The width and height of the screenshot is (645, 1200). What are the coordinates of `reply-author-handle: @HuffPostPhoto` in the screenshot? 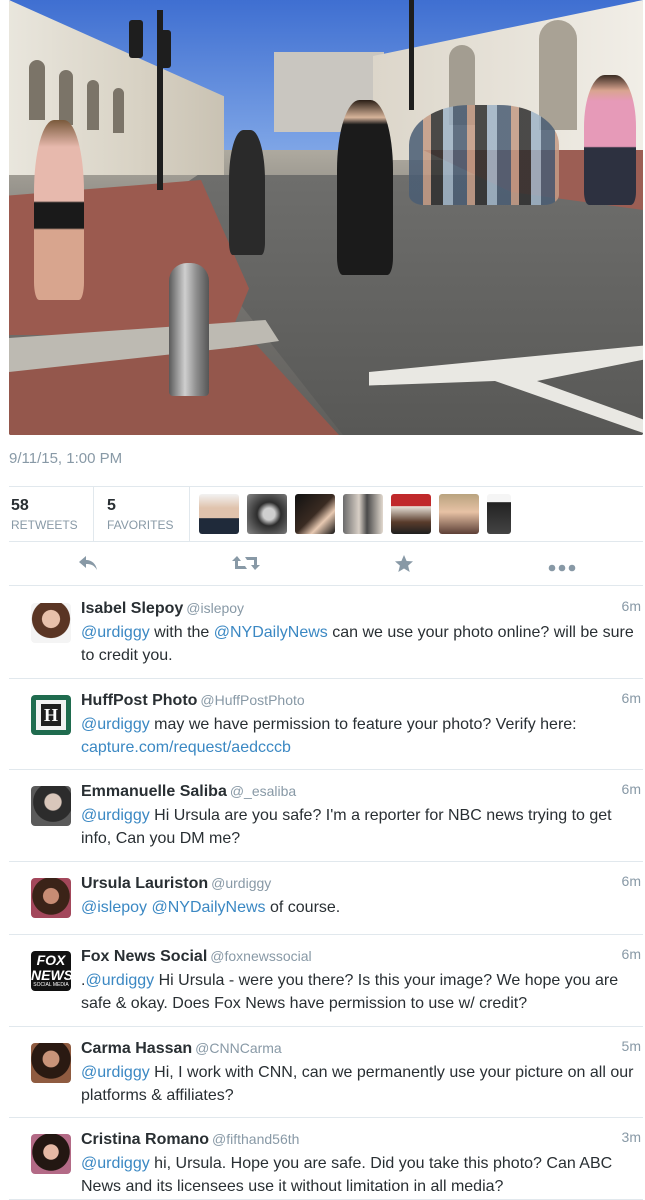 It's located at (252, 700).